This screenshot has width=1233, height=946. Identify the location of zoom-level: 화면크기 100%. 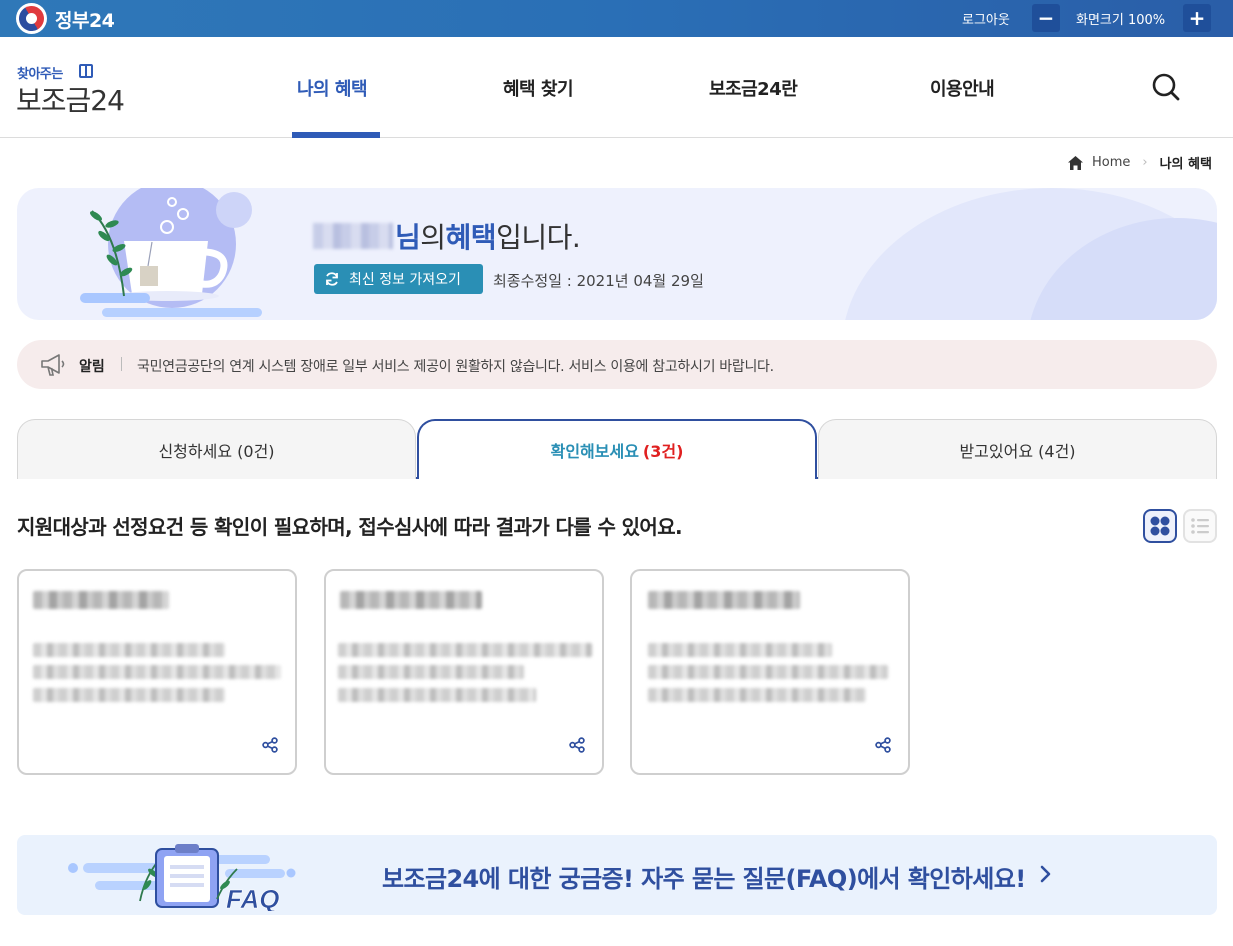
(1121, 20).